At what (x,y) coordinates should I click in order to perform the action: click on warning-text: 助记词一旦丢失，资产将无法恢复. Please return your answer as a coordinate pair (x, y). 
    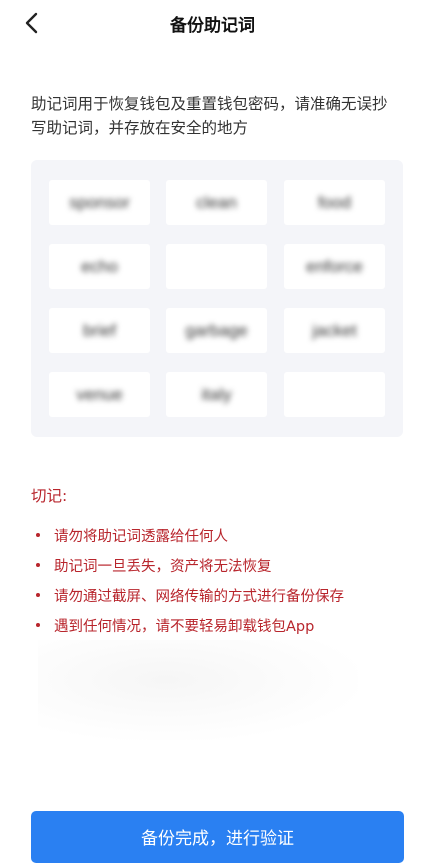
    Looking at the image, I should click on (163, 566).